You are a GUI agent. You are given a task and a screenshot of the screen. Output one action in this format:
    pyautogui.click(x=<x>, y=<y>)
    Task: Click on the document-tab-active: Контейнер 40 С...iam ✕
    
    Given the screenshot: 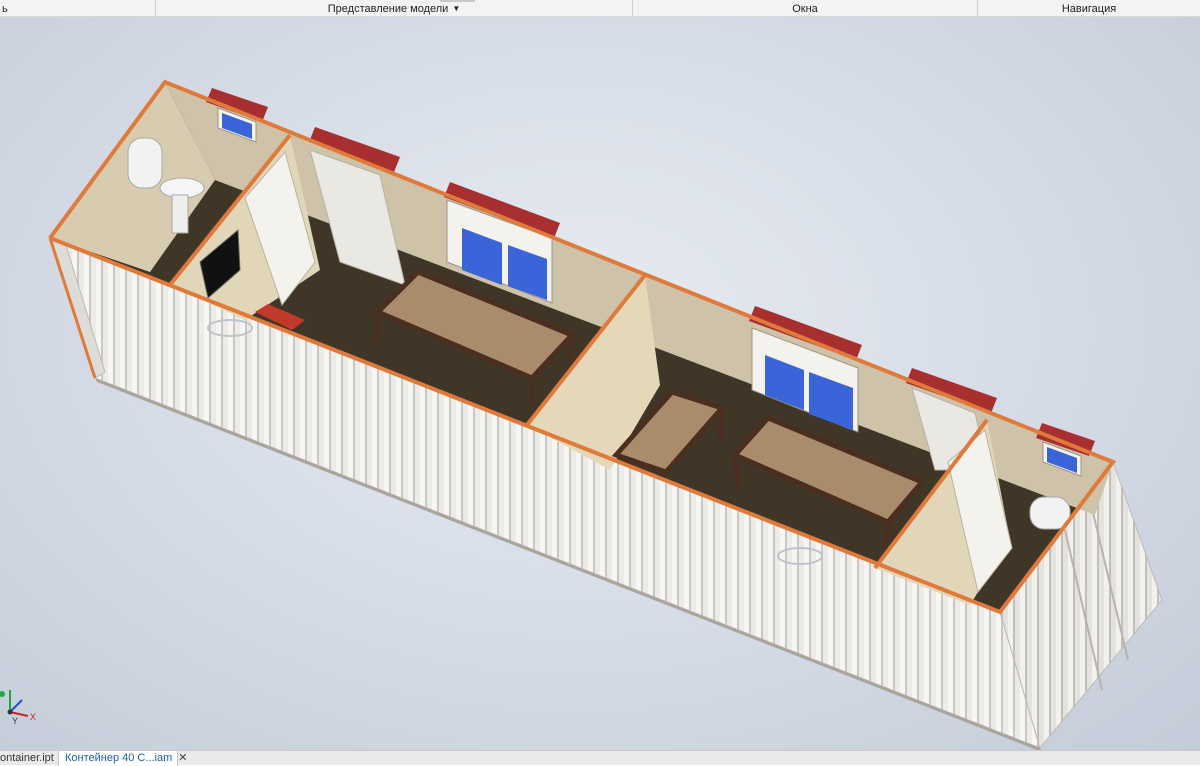 What is the action you would take?
    pyautogui.click(x=123, y=758)
    